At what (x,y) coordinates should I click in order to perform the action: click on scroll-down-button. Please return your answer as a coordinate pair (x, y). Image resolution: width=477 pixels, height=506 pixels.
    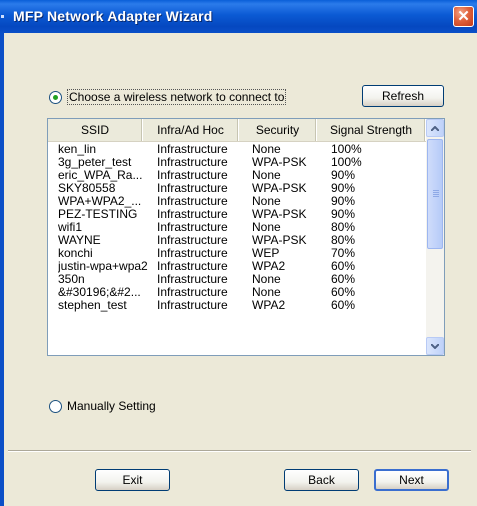
    Looking at the image, I should click on (435, 346).